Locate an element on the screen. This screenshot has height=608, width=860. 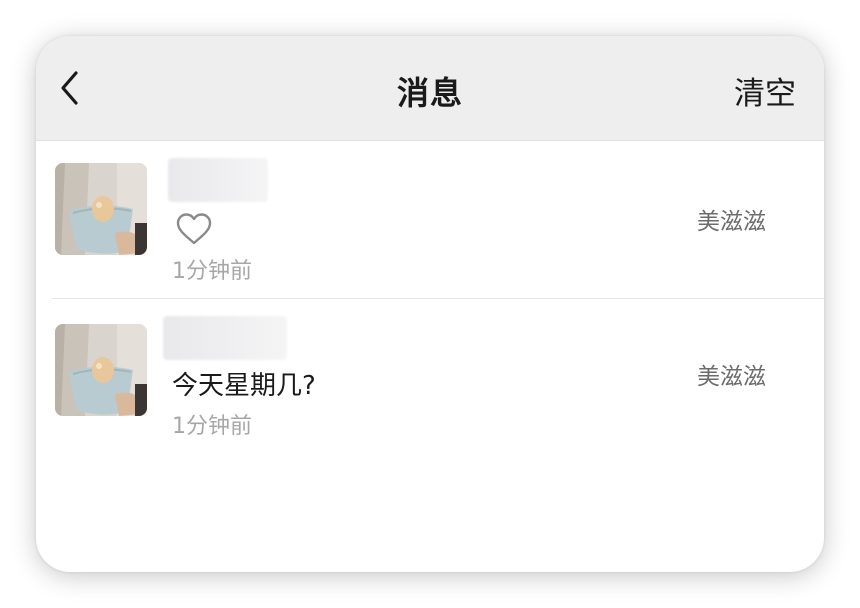
message-text: 今天星期几? is located at coordinates (244, 386).